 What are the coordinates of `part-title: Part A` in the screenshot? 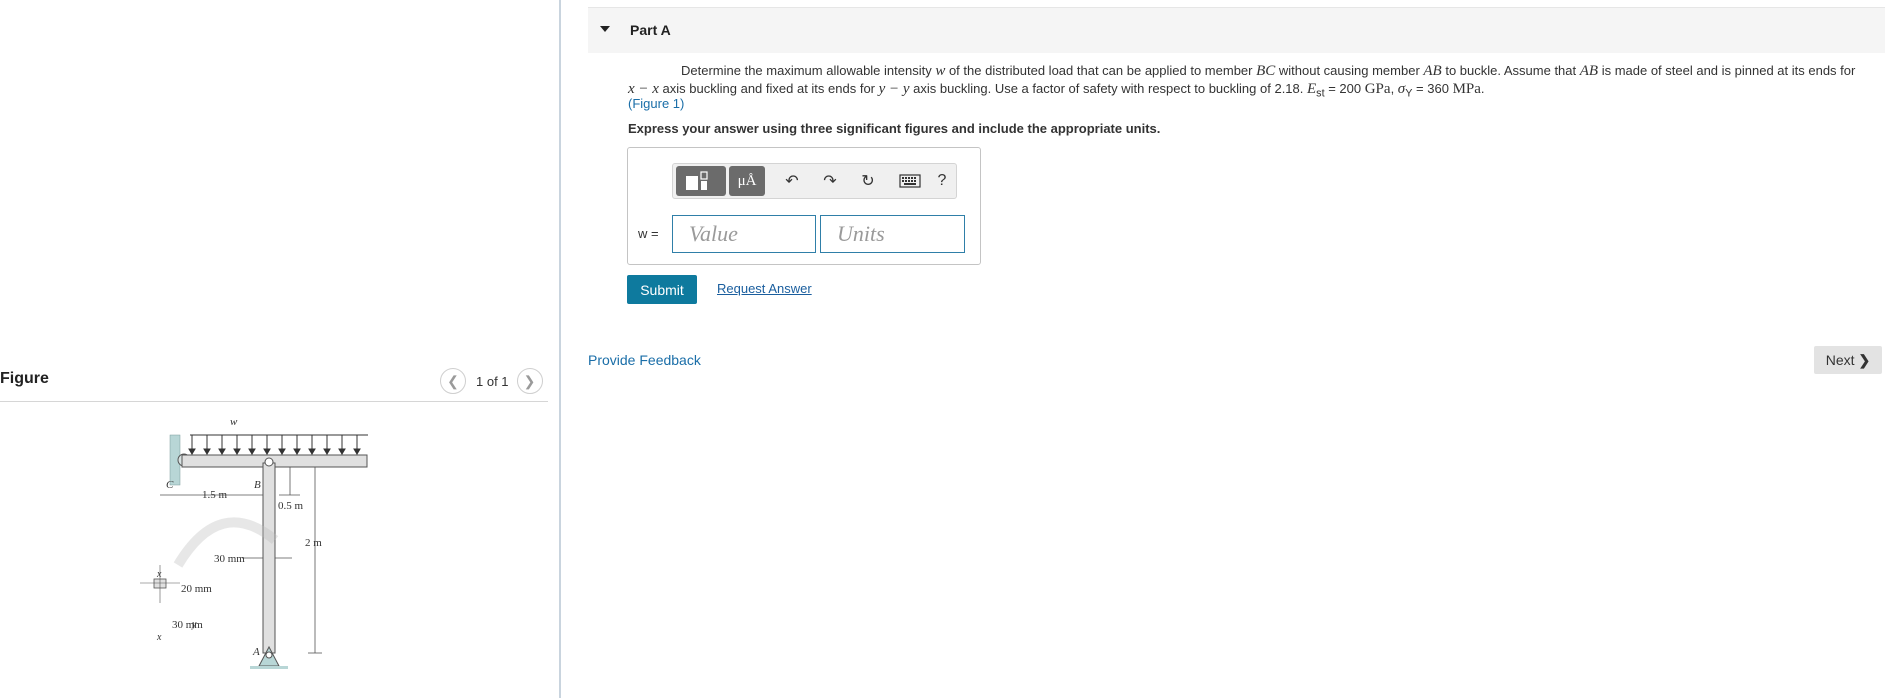 It's located at (650, 30).